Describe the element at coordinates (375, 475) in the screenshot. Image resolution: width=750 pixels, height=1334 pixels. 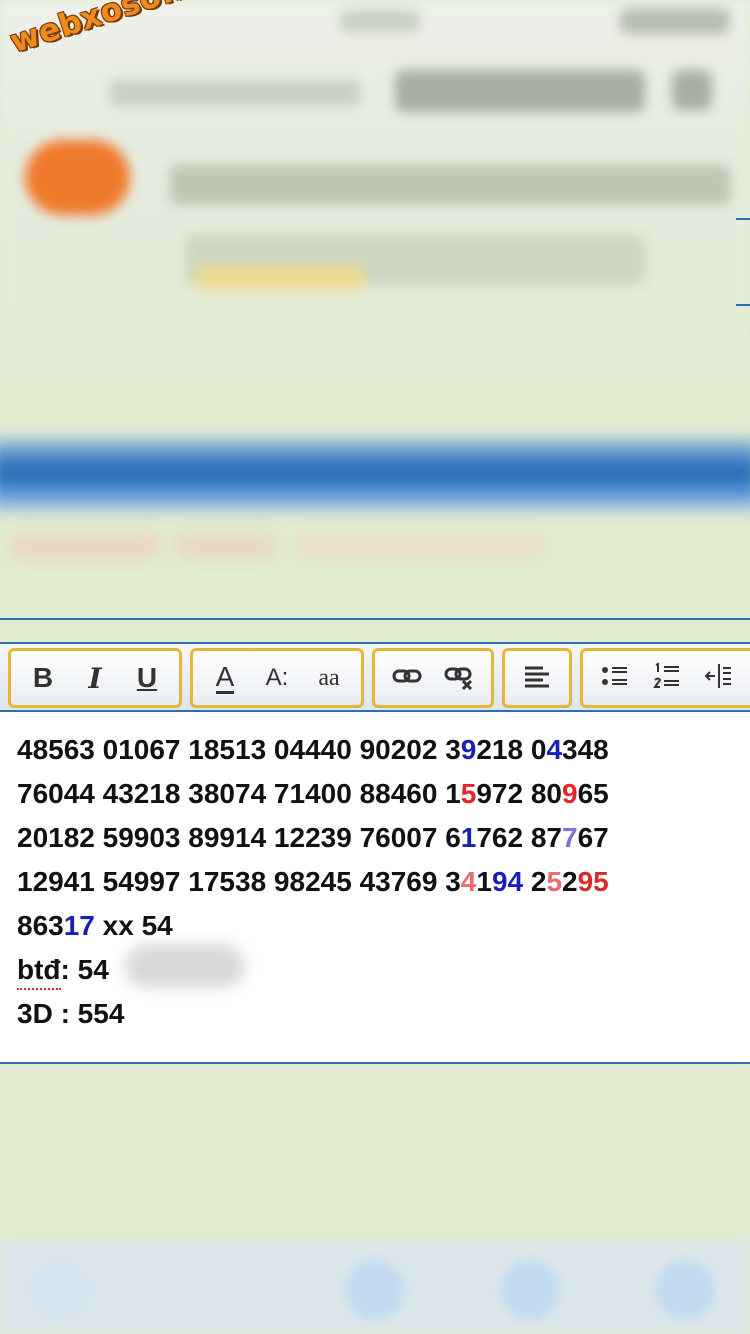
I see `blurred-section-bar` at that location.